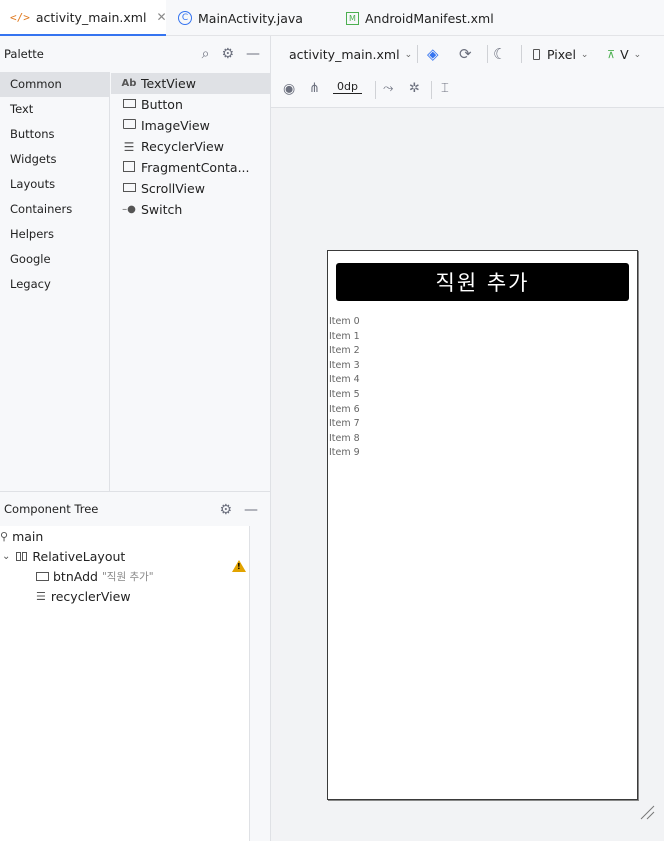 The image size is (664, 841). I want to click on tree-node-label: btnAdd, so click(75, 576).